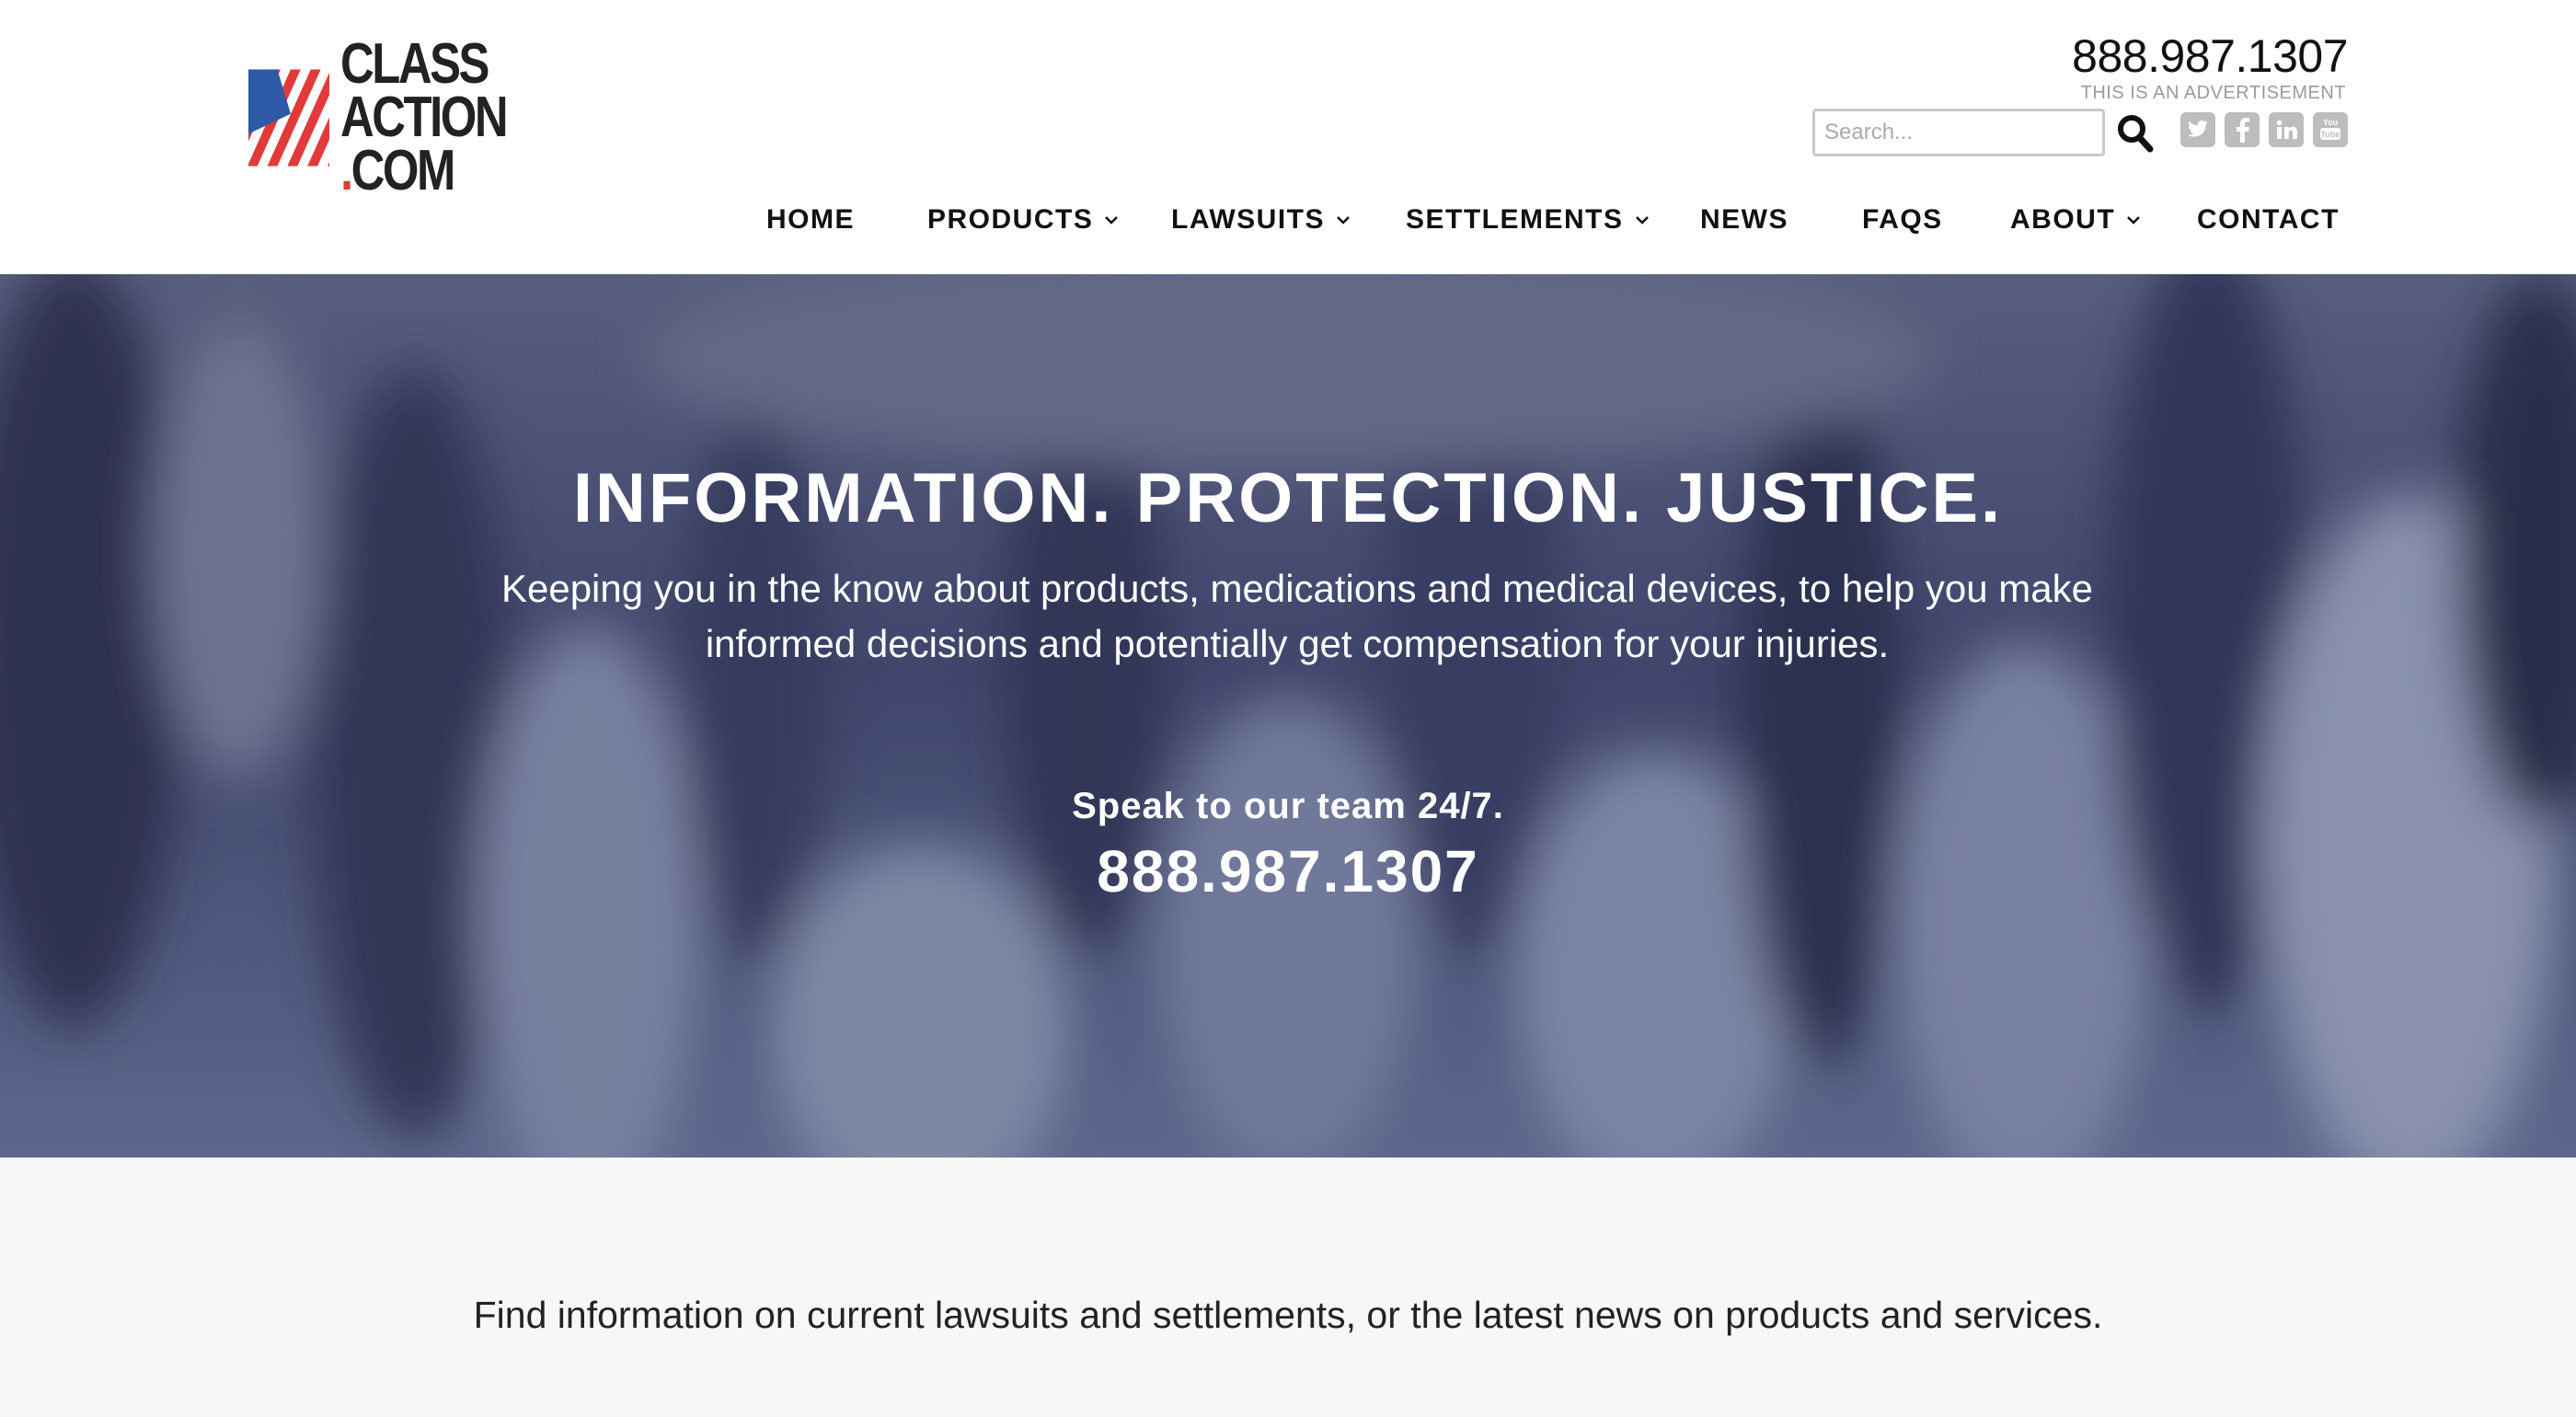 The width and height of the screenshot is (2576, 1417). Describe the element at coordinates (1959, 132) in the screenshot. I see `search-input` at that location.